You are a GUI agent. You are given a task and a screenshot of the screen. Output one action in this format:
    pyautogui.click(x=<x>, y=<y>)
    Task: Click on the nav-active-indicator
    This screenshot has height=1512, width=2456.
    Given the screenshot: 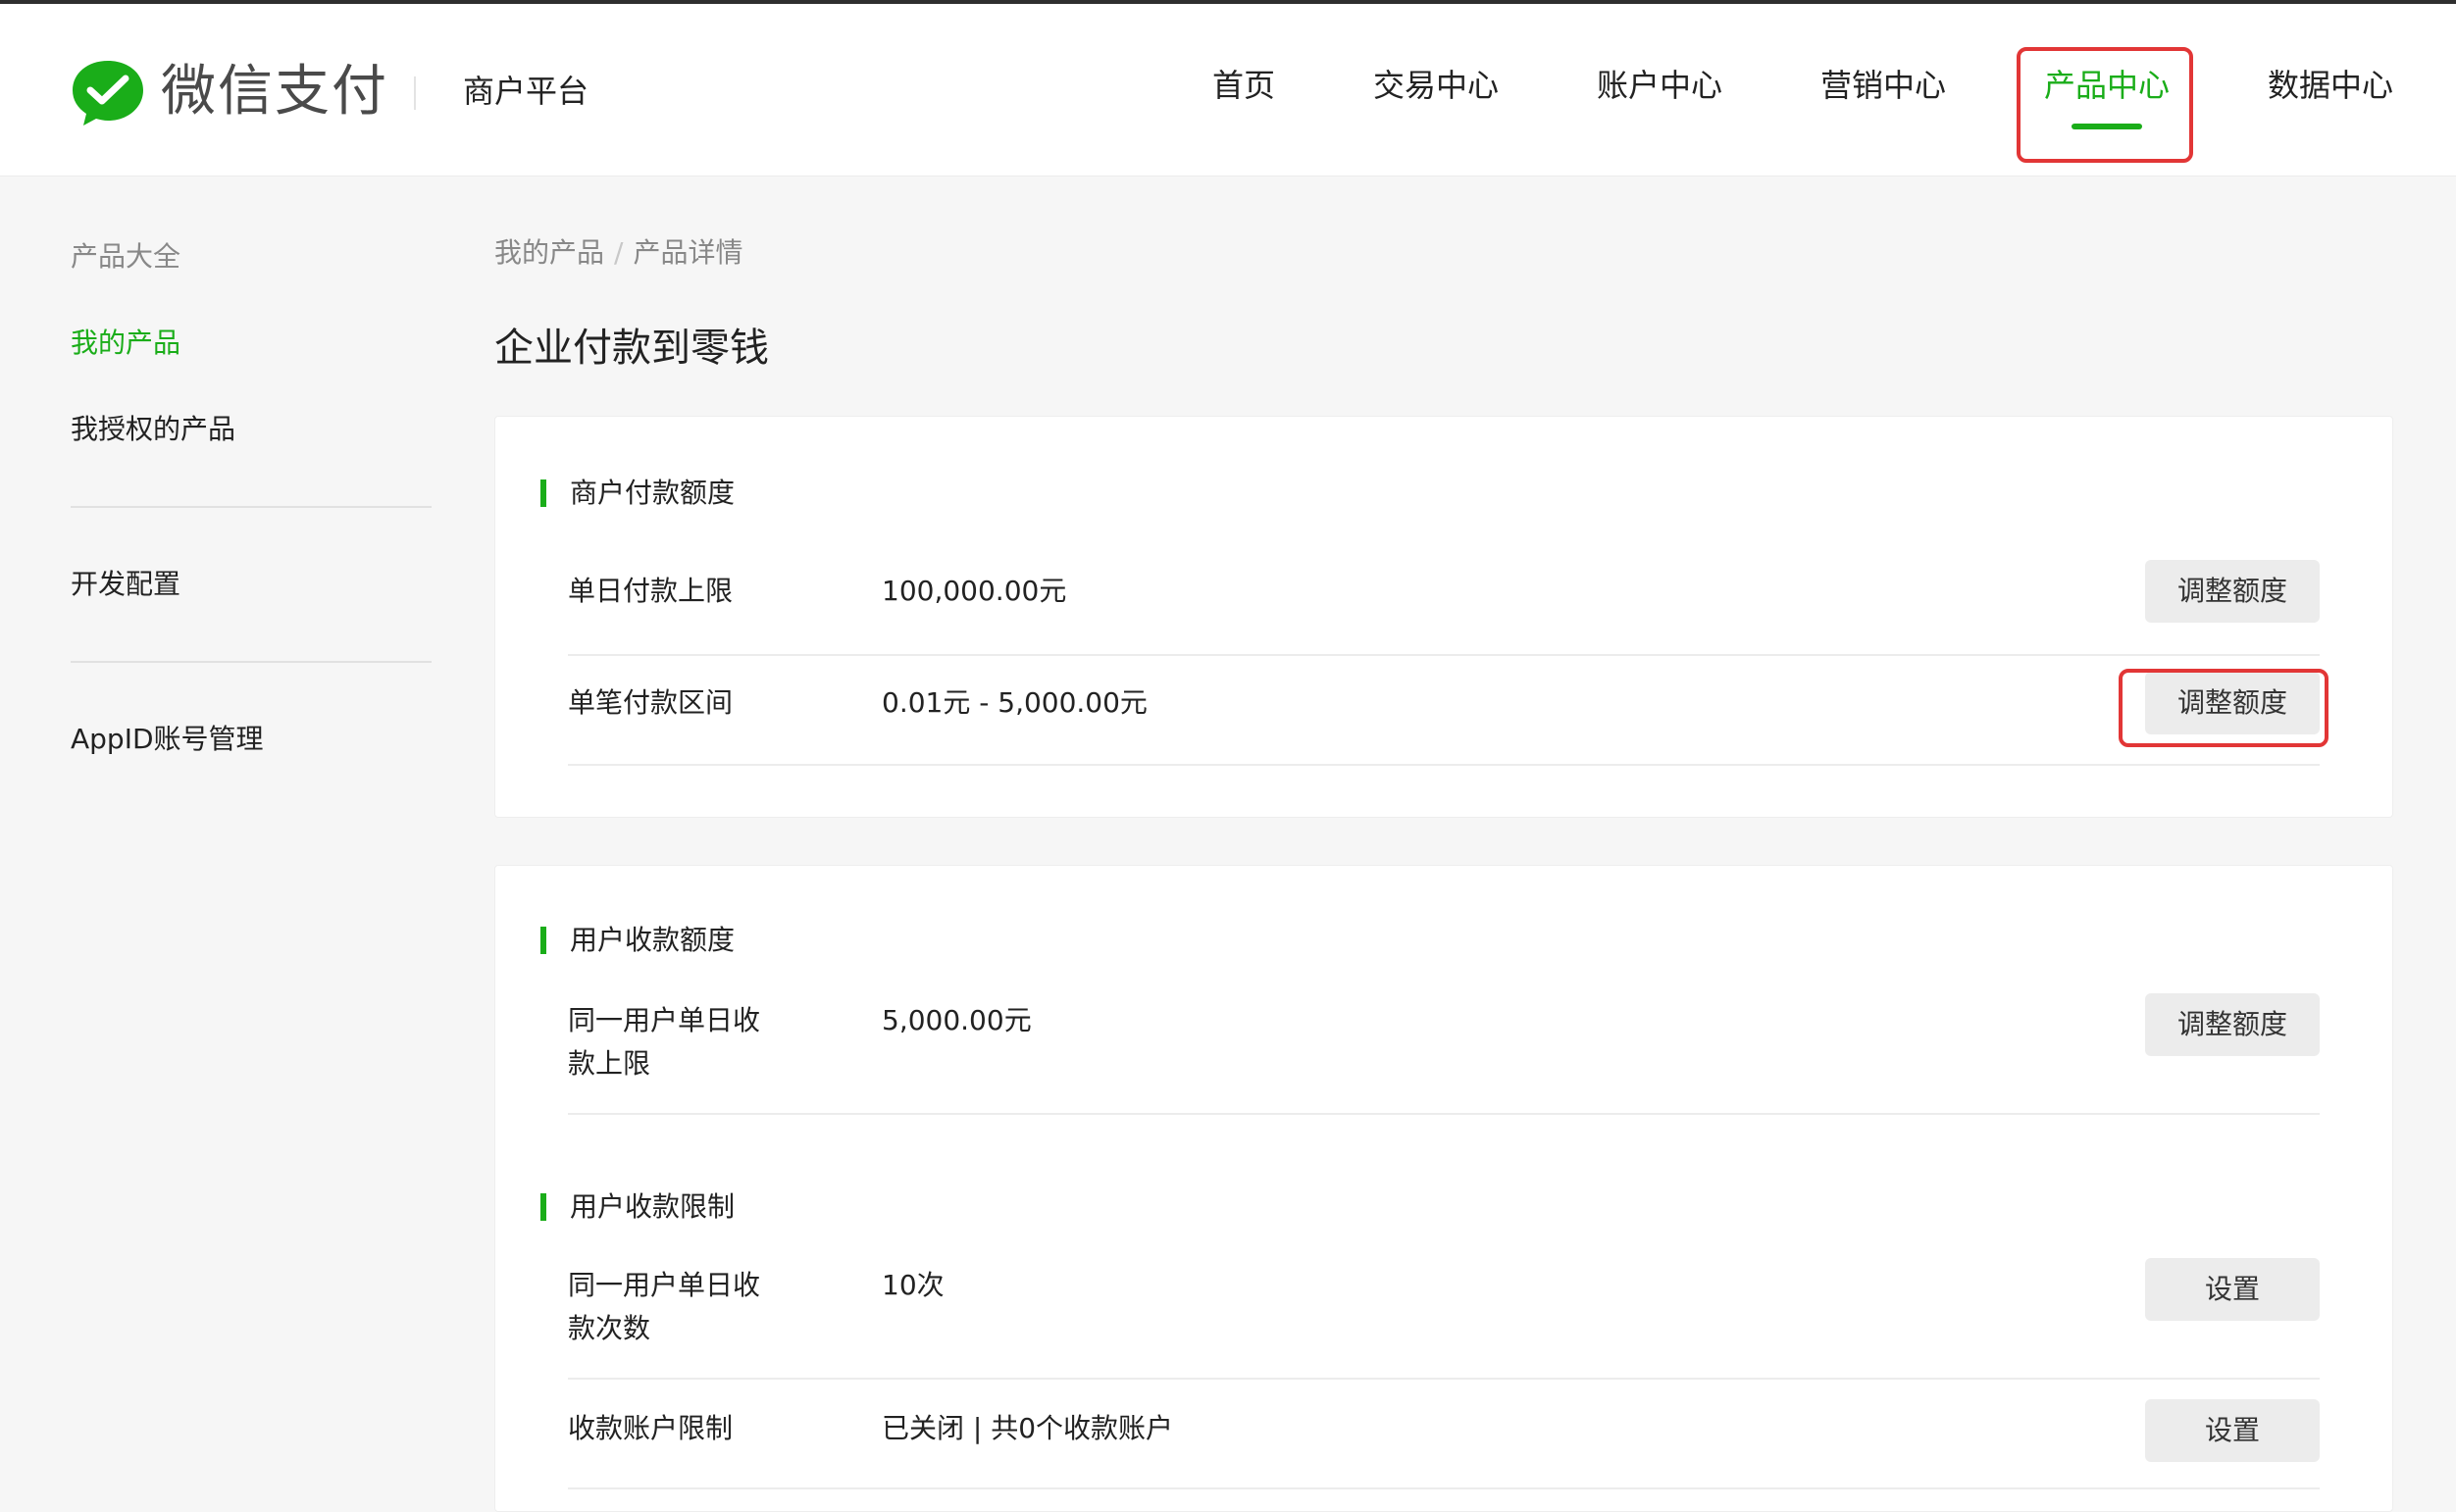 What is the action you would take?
    pyautogui.click(x=2107, y=126)
    